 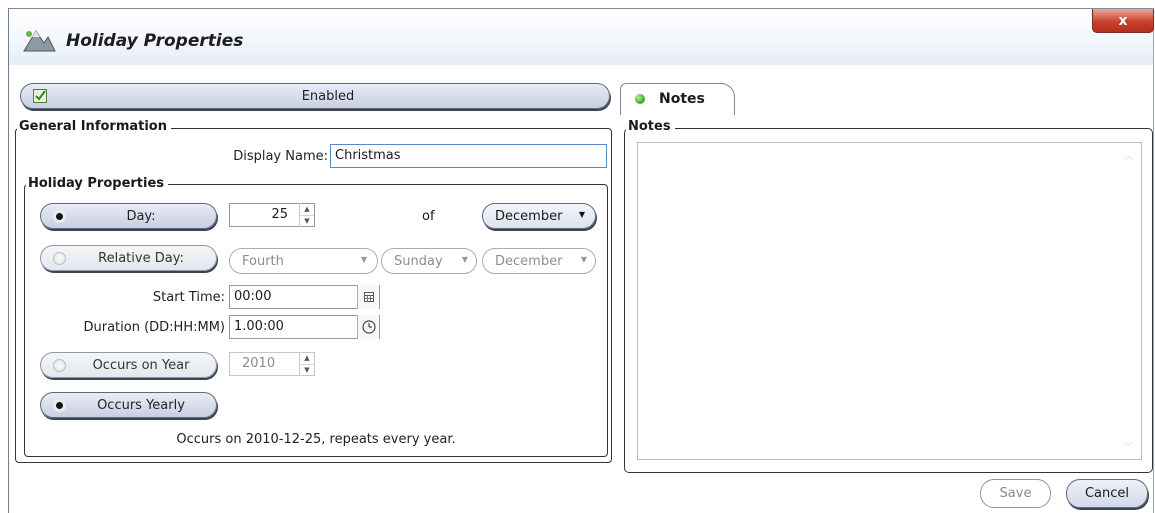 I want to click on start-time-label: Start Time:, so click(x=188, y=297).